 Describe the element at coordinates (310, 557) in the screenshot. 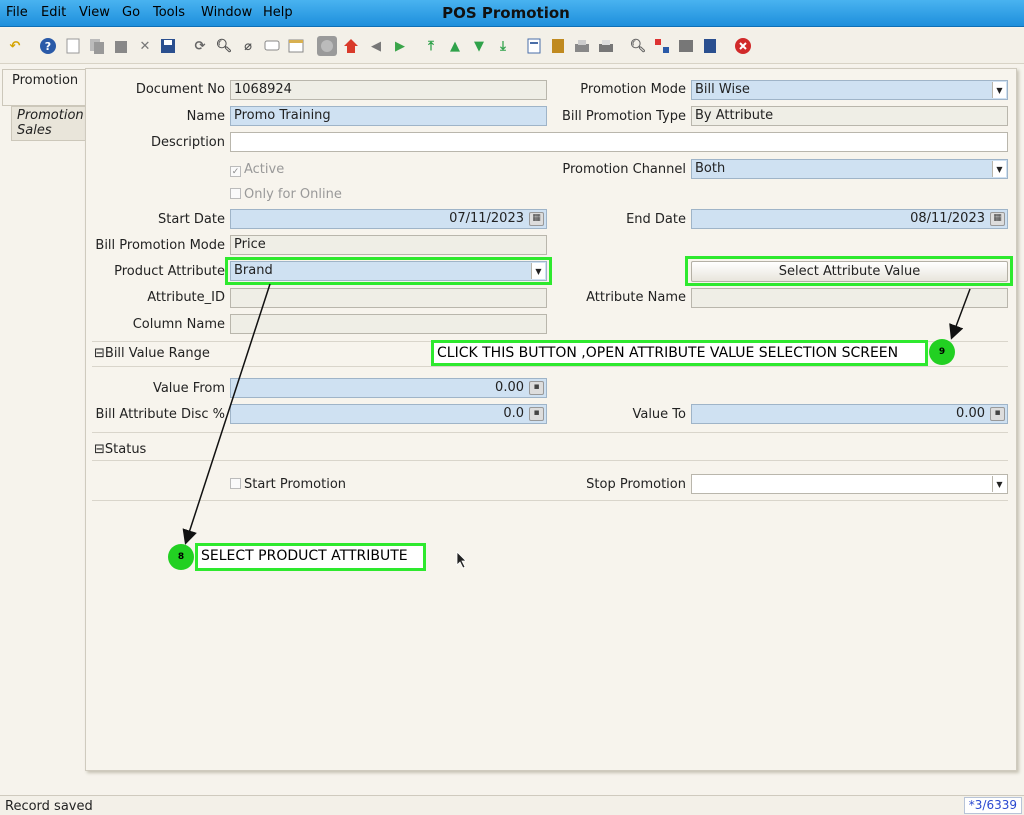

I see `callout-8-text: SELECT PRODUCT ATTRIBUTE` at that location.